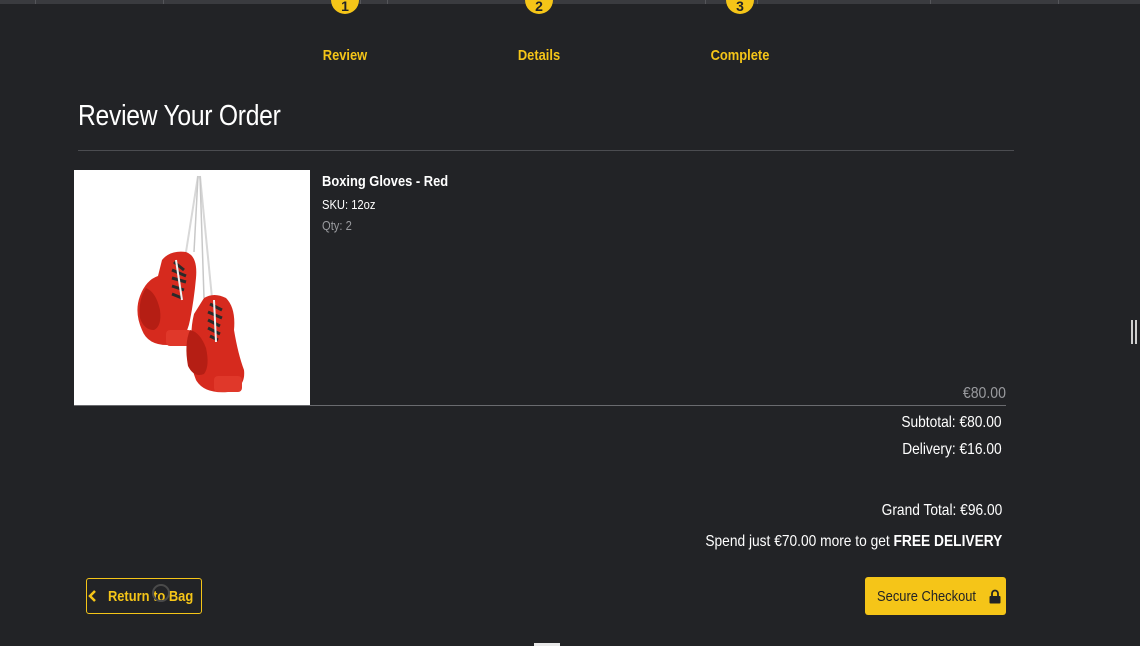 The height and width of the screenshot is (646, 1140). What do you see at coordinates (385, 181) in the screenshot?
I see `product-name: Boxing Gloves - Red` at bounding box center [385, 181].